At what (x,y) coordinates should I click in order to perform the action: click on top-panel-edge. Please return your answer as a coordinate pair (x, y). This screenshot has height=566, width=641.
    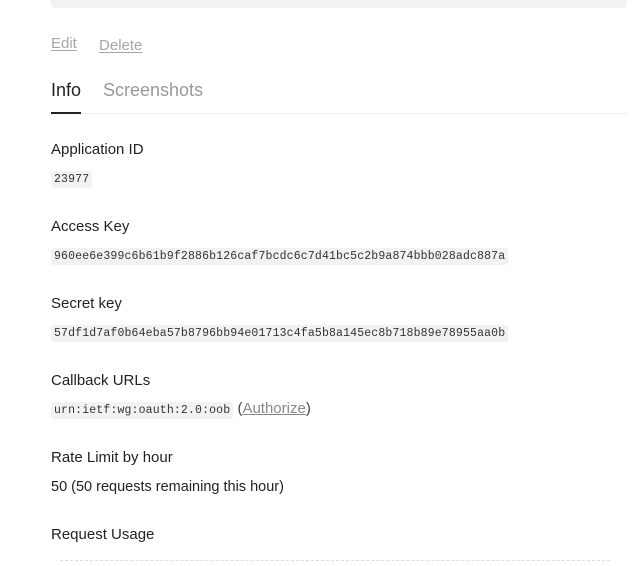
    Looking at the image, I should click on (339, 4).